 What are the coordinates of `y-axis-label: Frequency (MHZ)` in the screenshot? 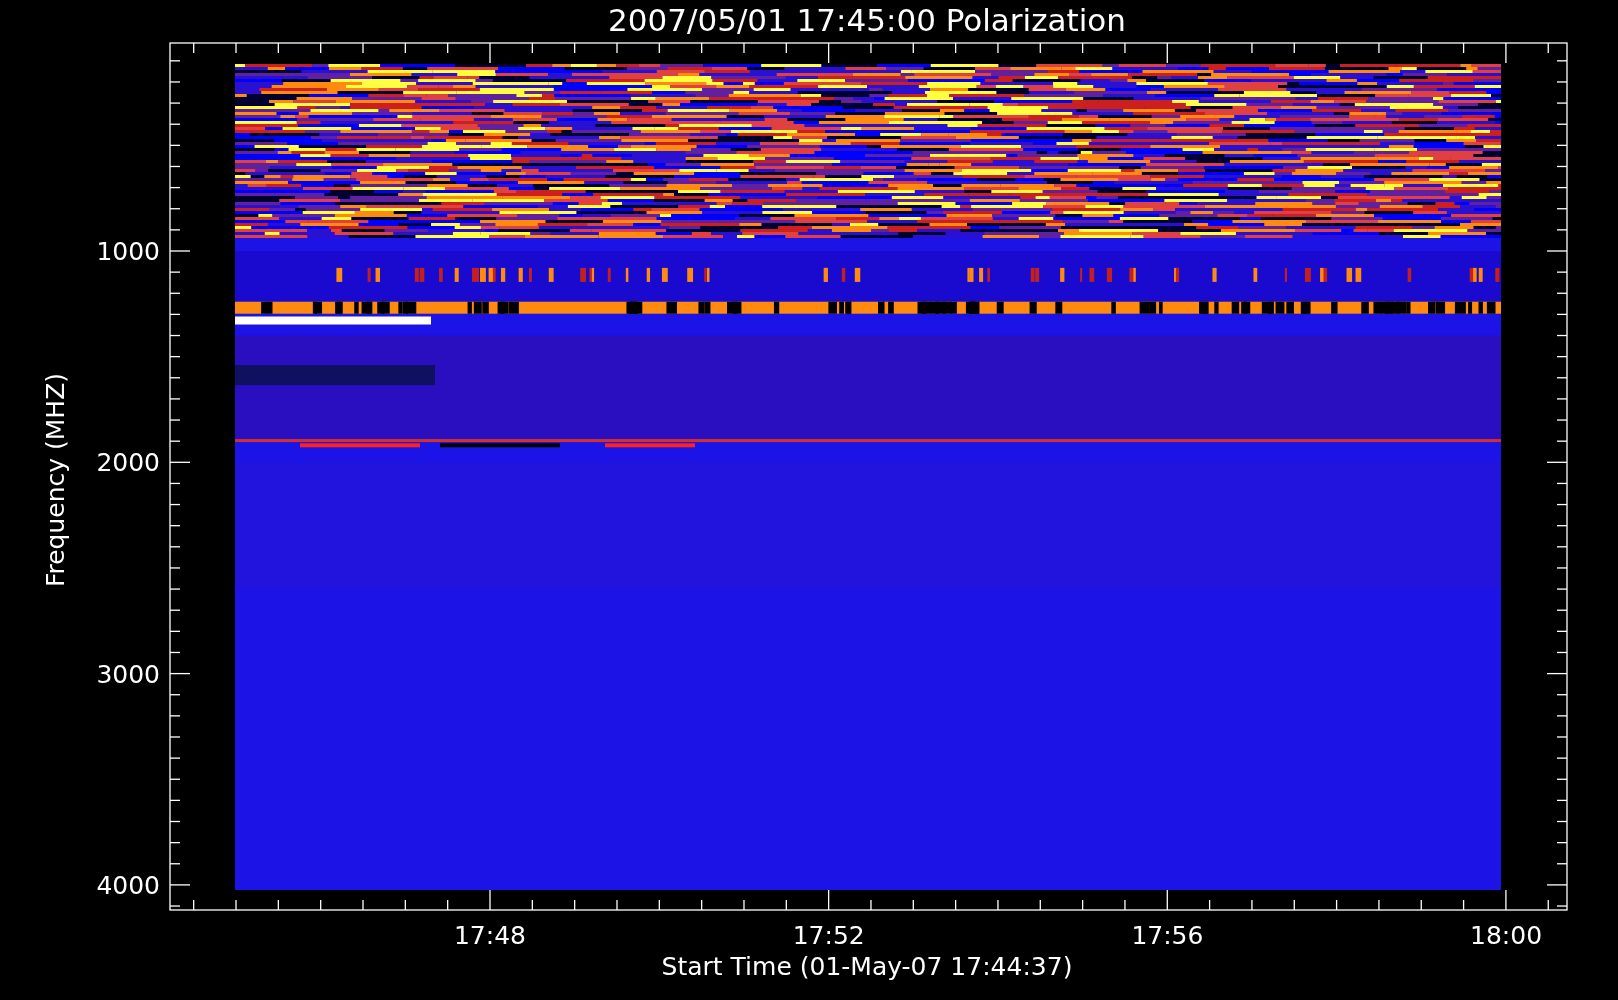 It's located at (55, 480).